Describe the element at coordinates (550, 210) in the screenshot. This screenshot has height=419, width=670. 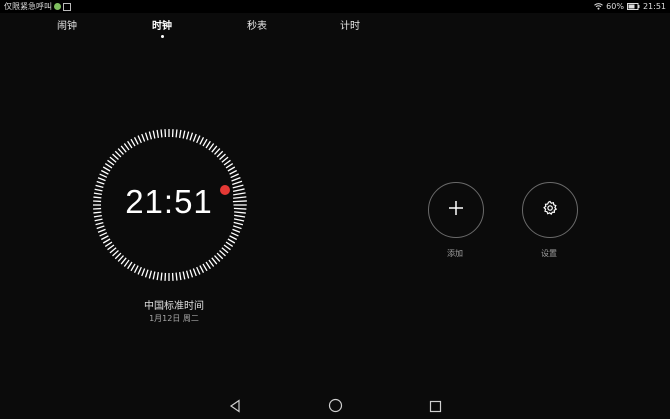
I see `settings-button` at that location.